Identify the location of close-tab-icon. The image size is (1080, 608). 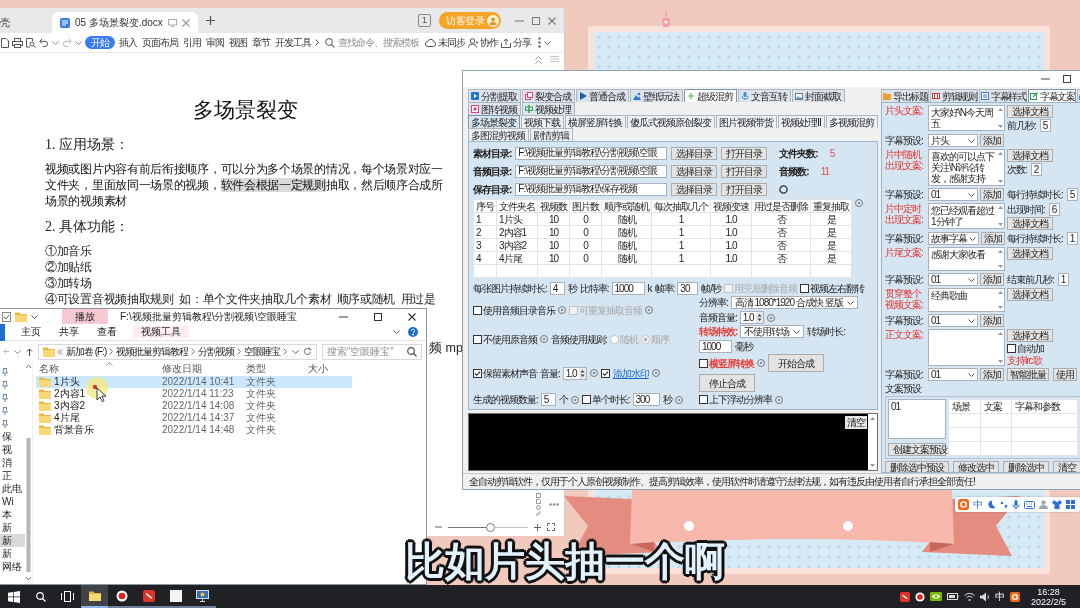
(185, 22).